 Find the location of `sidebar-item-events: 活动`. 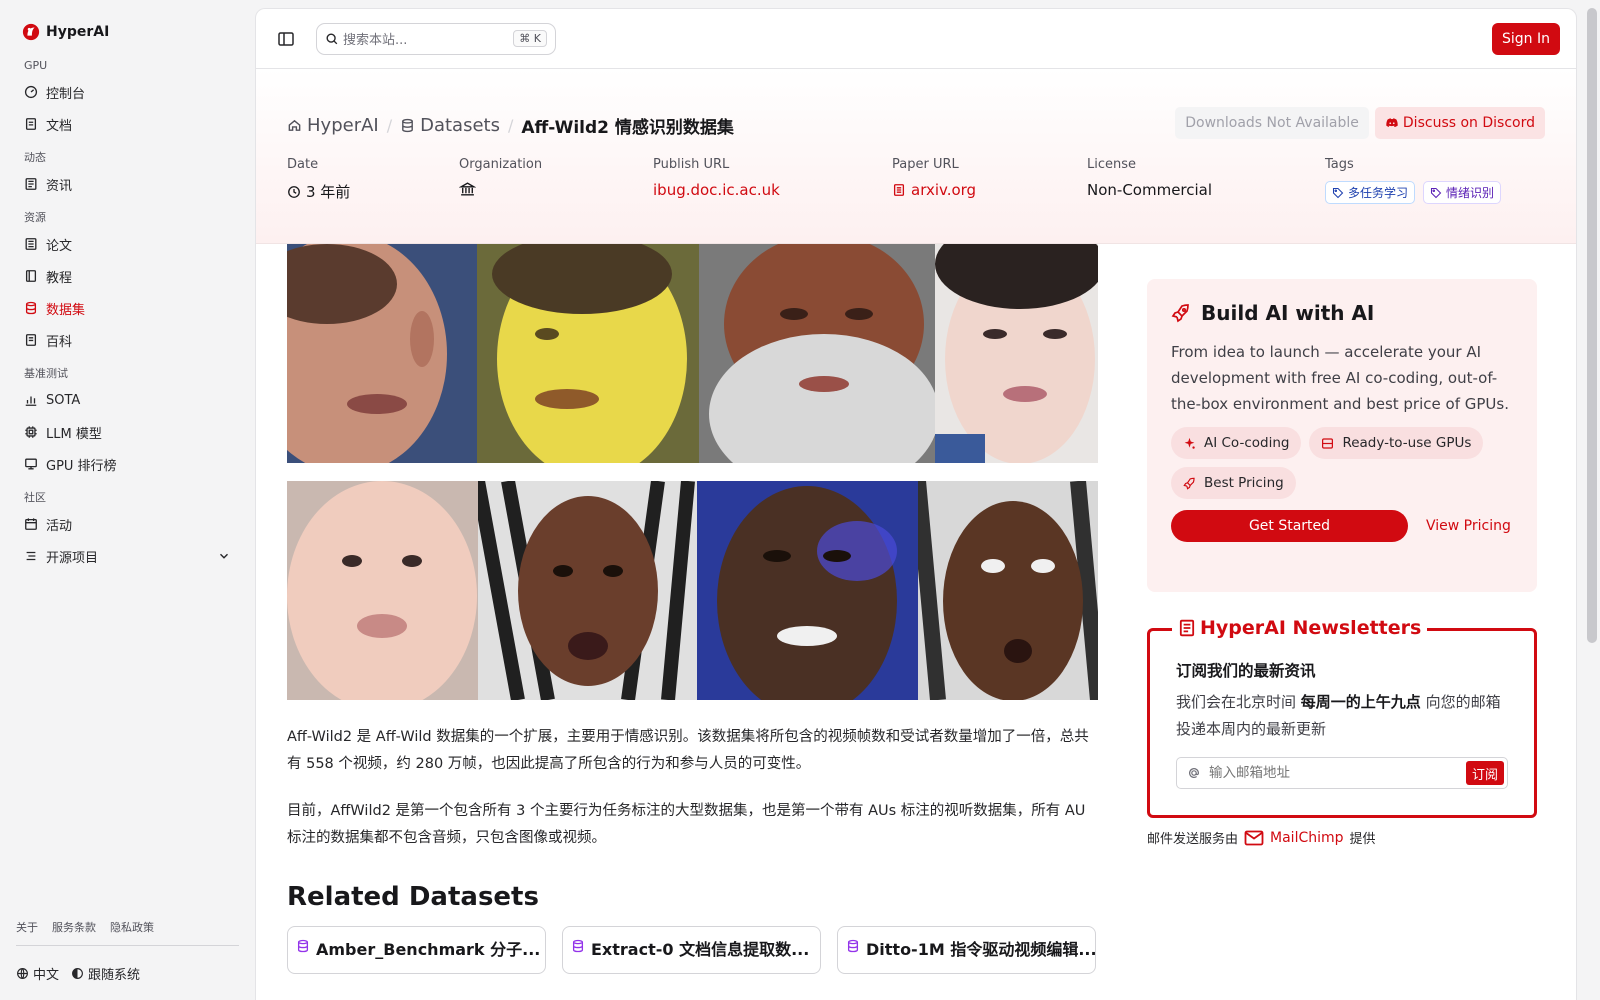

sidebar-item-events: 活动 is located at coordinates (127, 524).